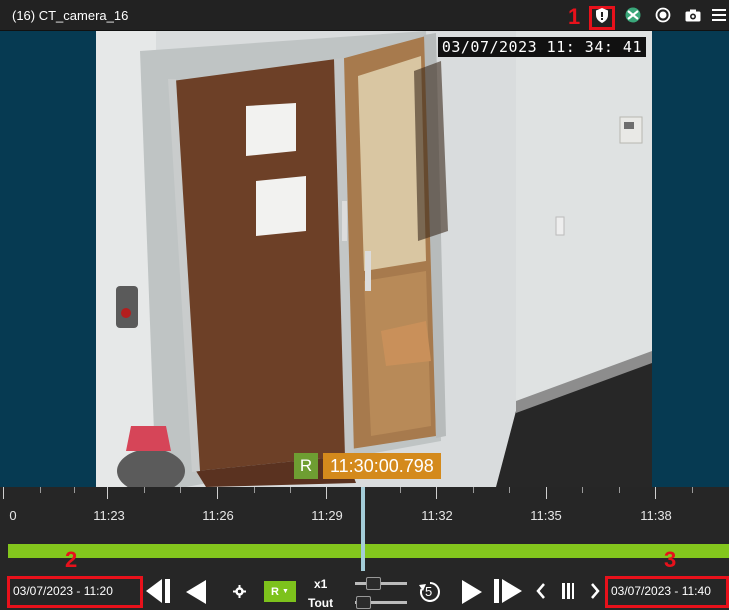  I want to click on recording-time: 11:30:00.798, so click(382, 466).